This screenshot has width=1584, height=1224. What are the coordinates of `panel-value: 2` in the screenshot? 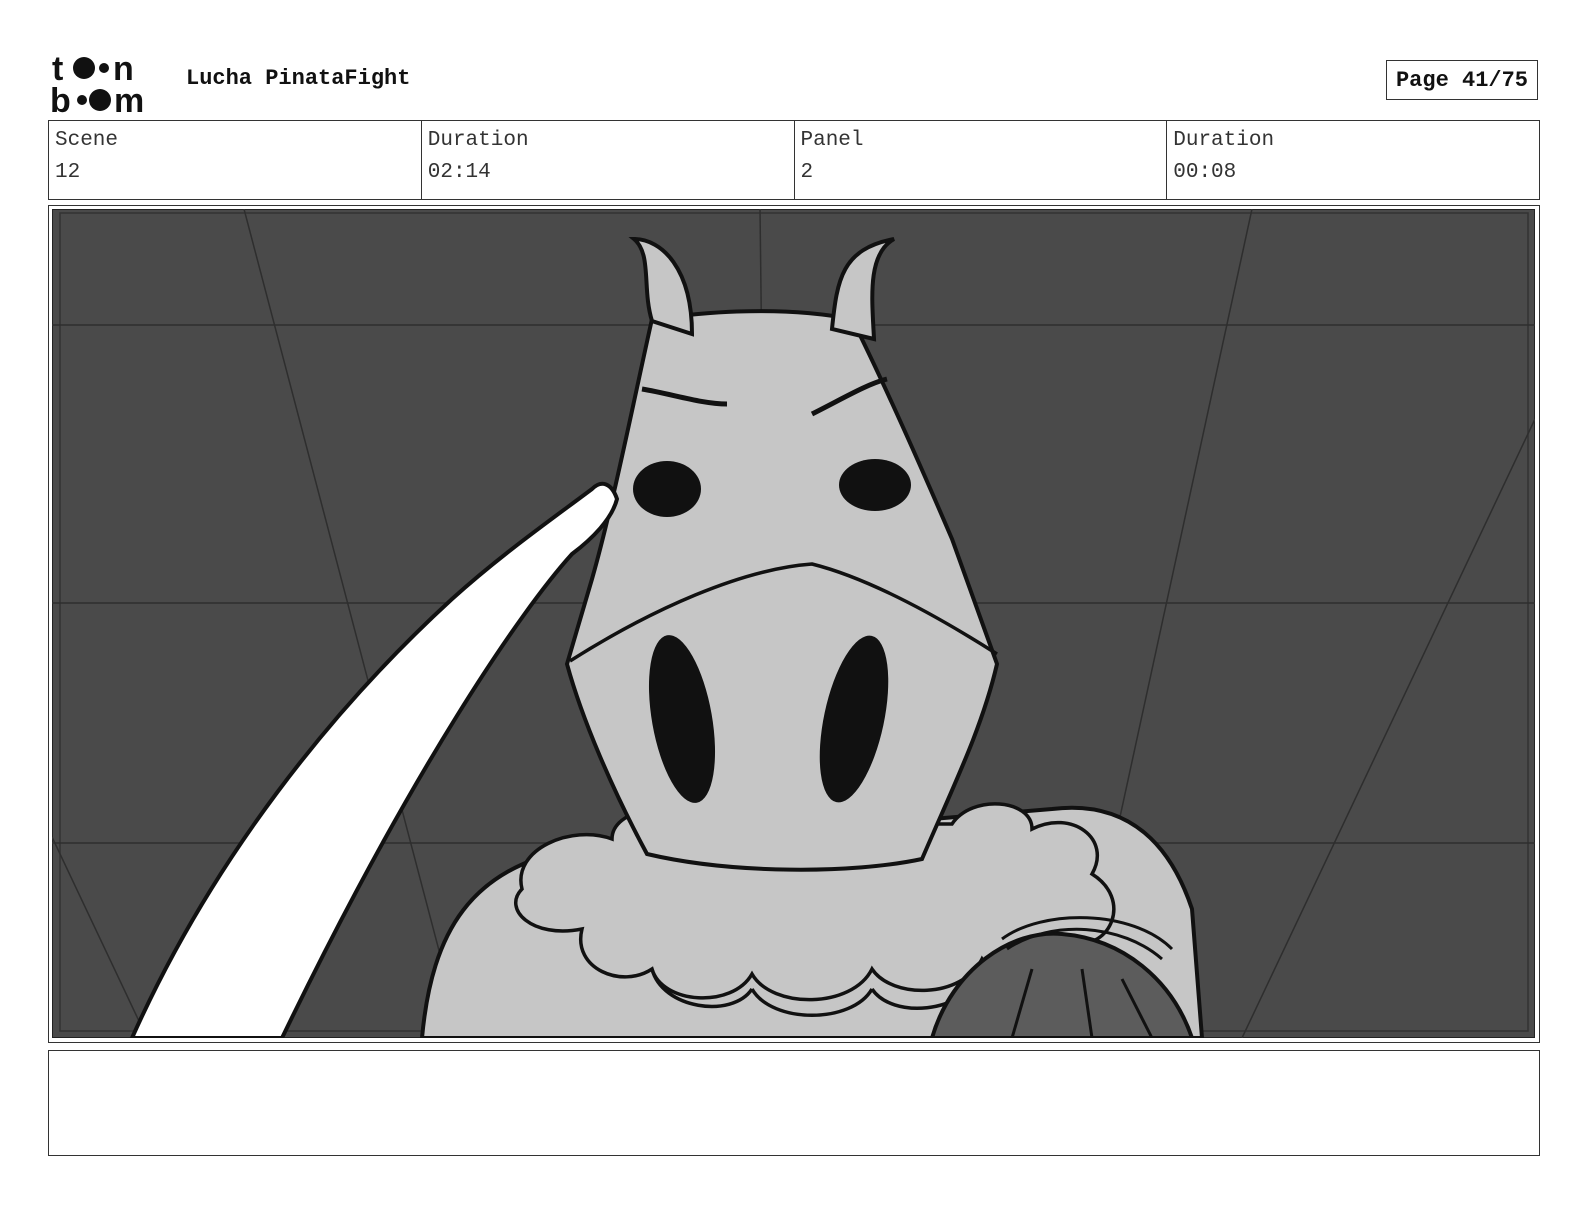 It's located at (807, 172).